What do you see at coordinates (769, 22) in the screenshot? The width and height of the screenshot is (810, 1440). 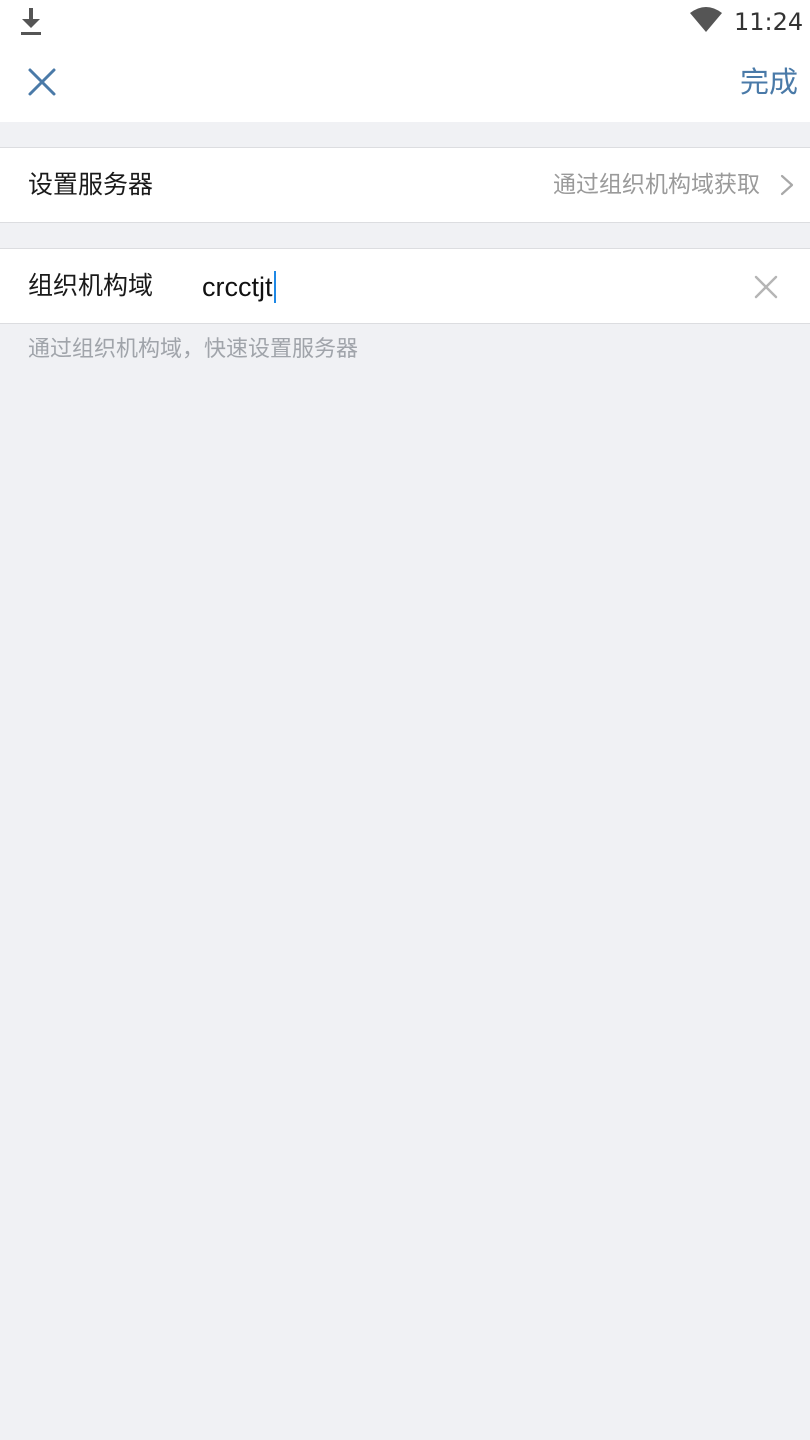 I see `status-time: 11:24` at bounding box center [769, 22].